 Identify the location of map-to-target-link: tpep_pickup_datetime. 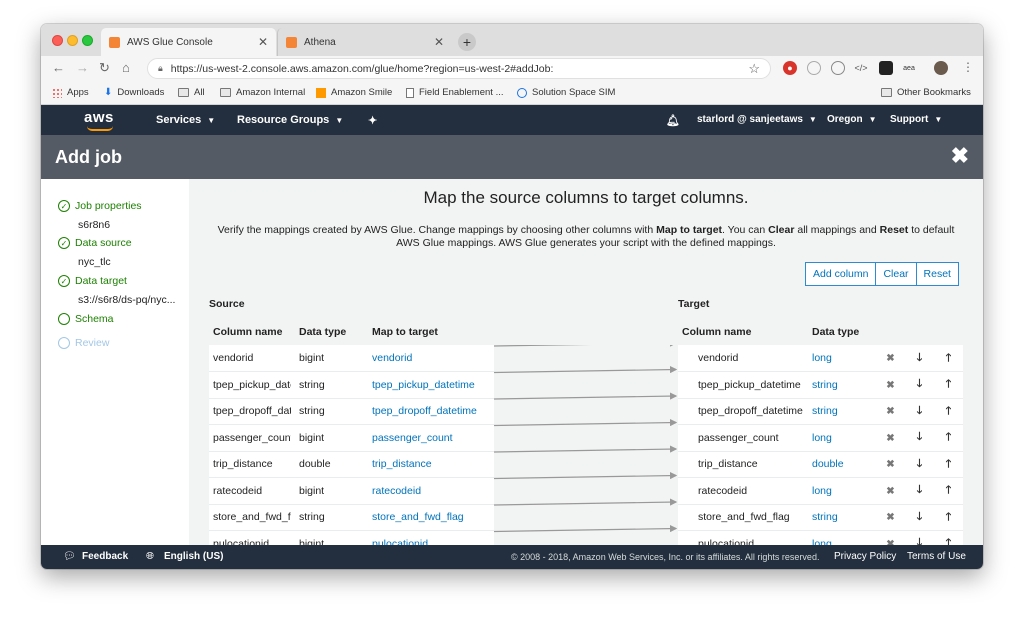
(431, 385).